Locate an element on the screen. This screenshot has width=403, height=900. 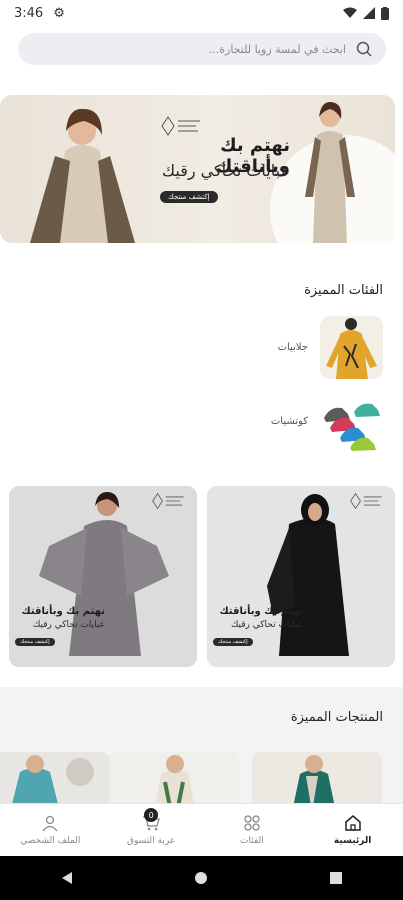
nav-cart-label: عربة التسوق is located at coordinates (151, 841).